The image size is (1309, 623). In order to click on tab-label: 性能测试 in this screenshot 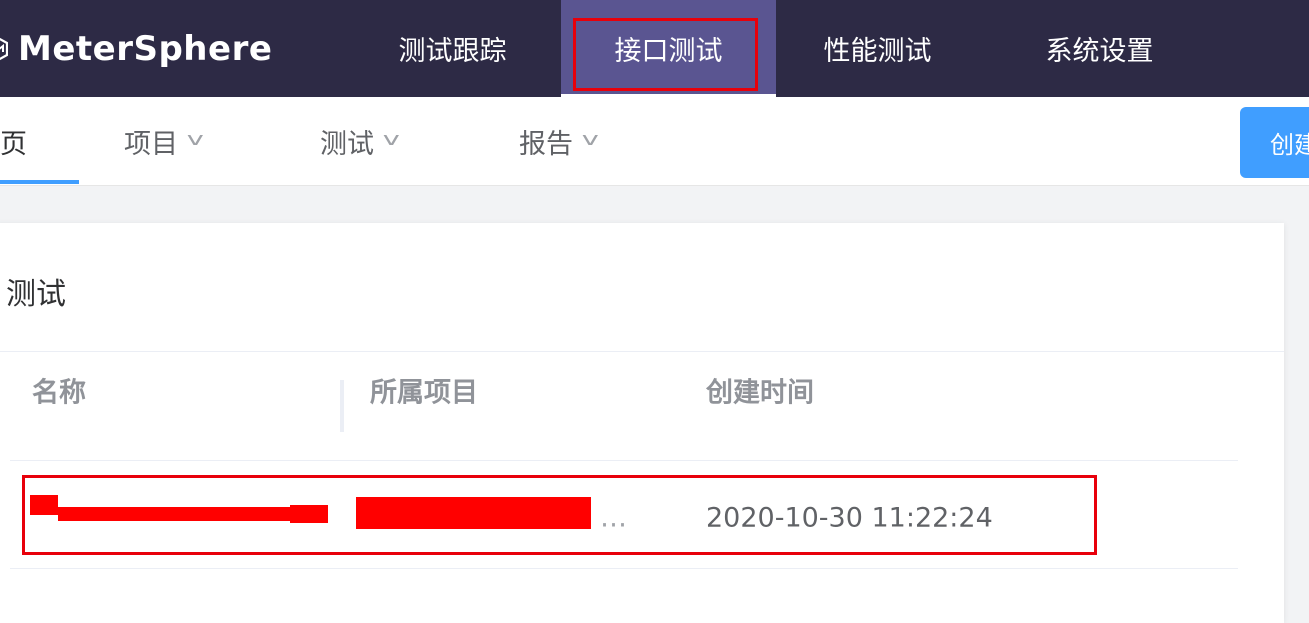, I will do `click(877, 51)`.